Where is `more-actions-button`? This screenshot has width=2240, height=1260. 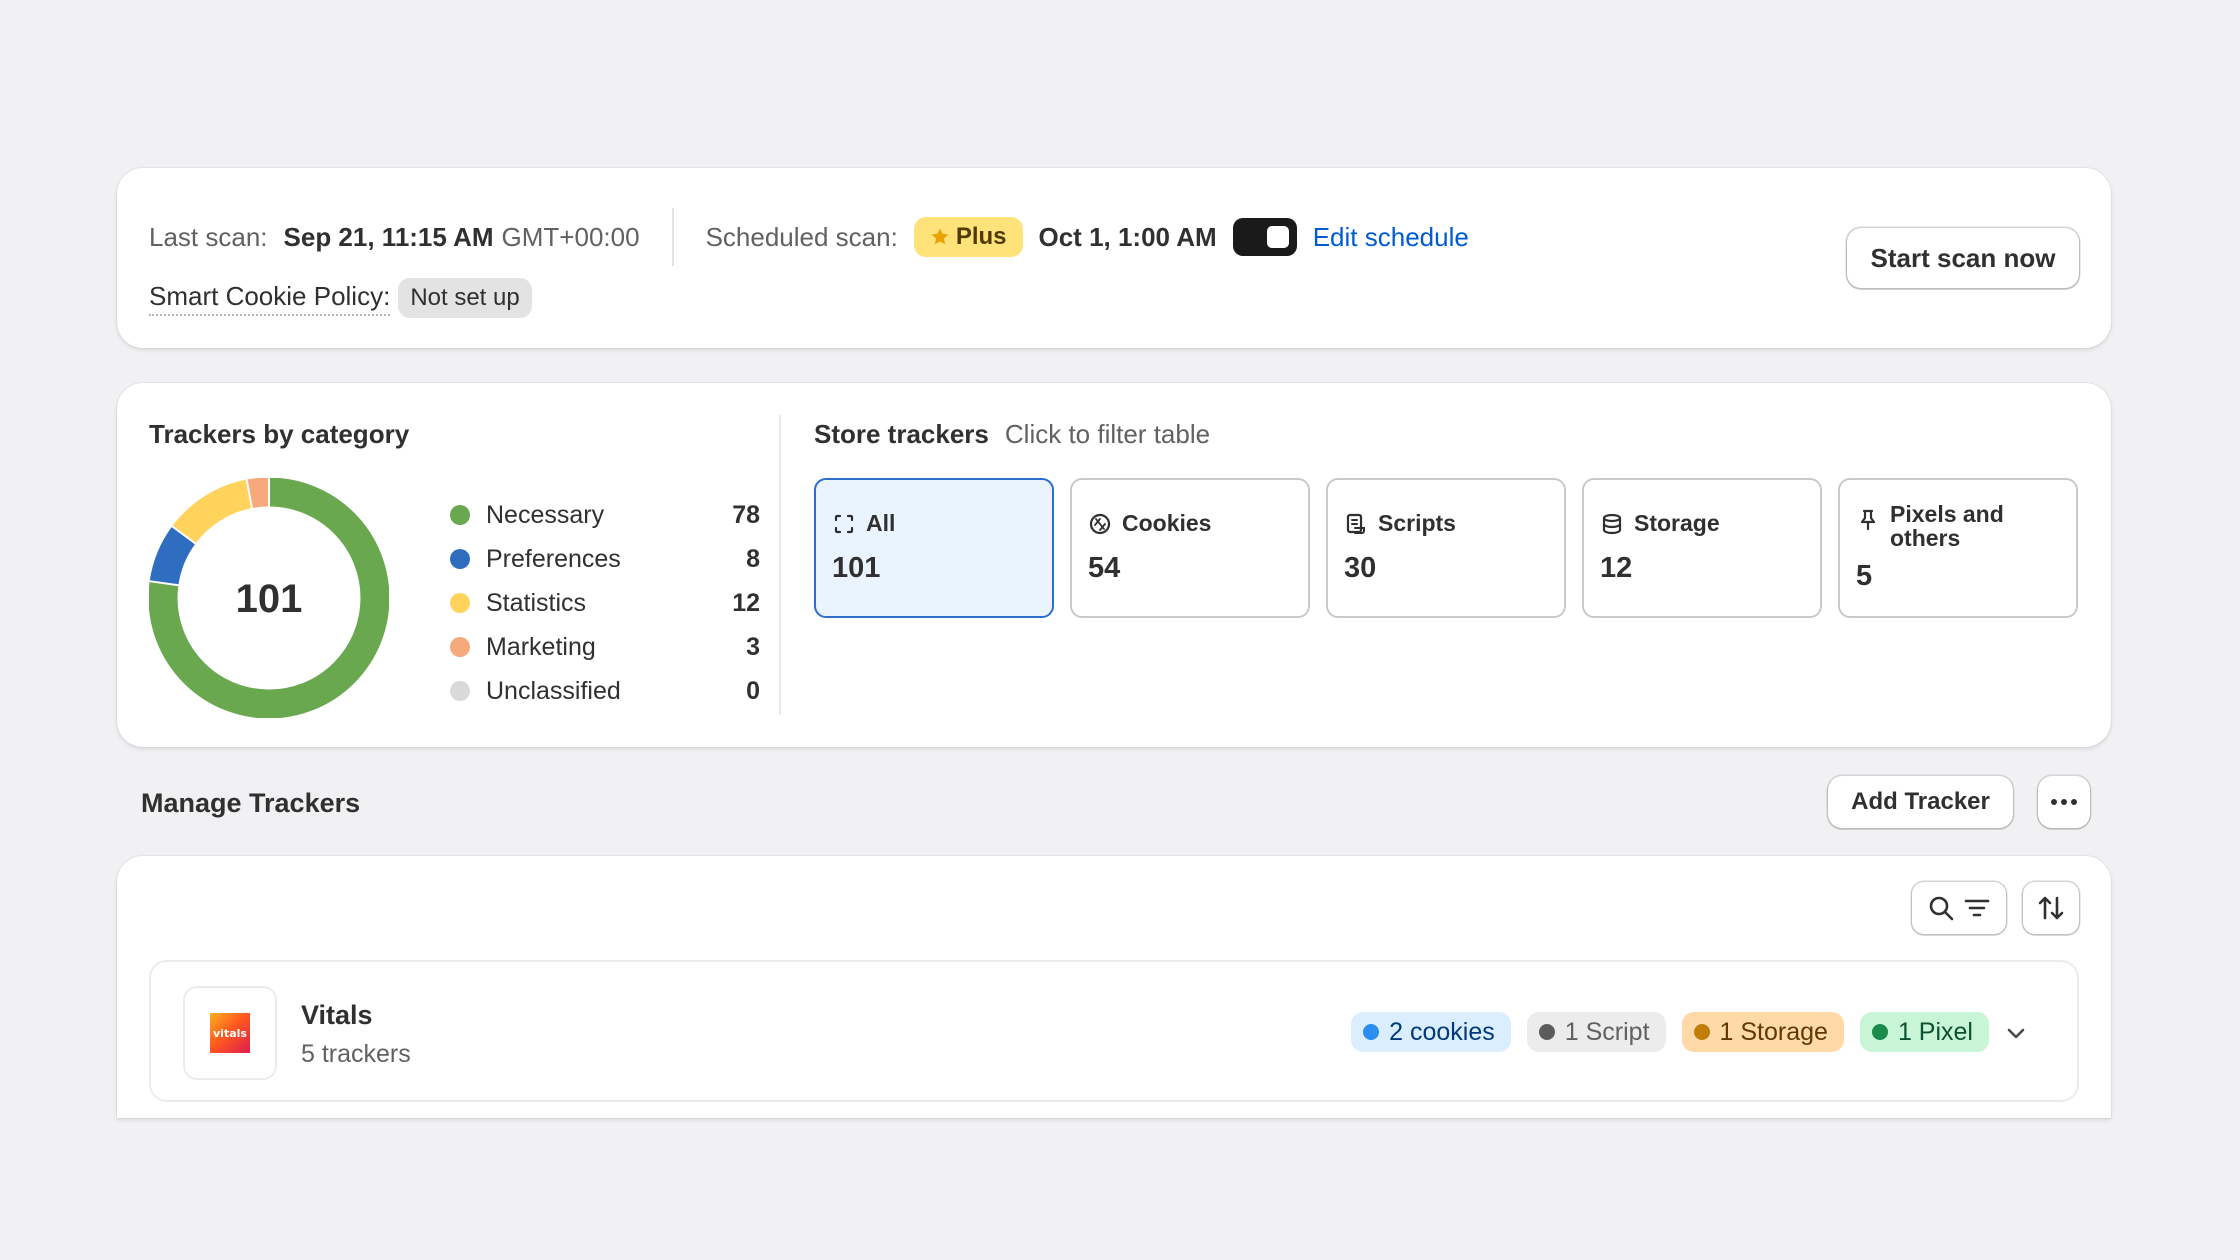
more-actions-button is located at coordinates (2064, 802).